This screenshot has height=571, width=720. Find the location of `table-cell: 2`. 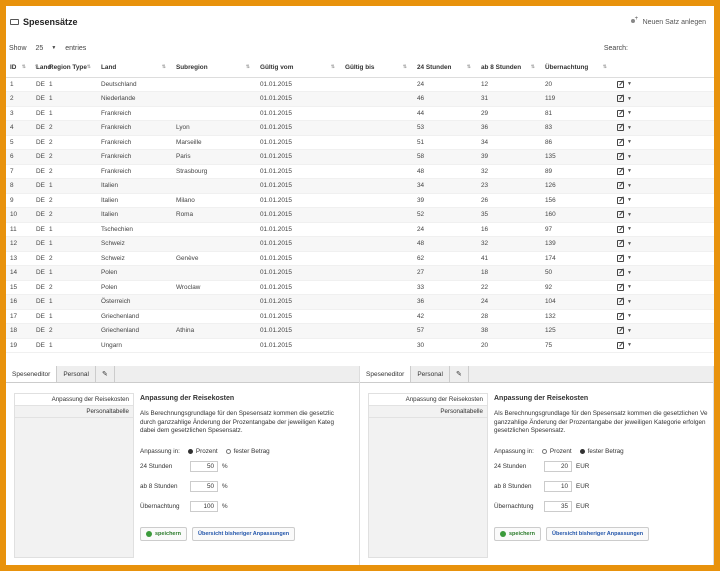

table-cell: 2 is located at coordinates (19, 99).